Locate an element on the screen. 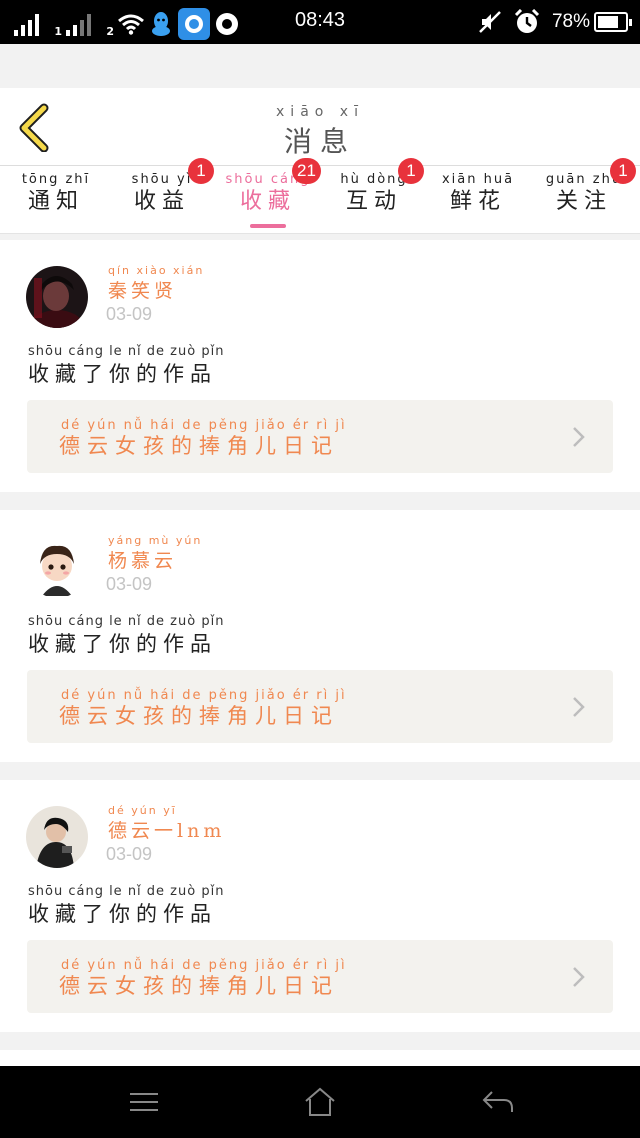 This screenshot has height=1138, width=640. battery-indicator: 78% is located at coordinates (591, 22).